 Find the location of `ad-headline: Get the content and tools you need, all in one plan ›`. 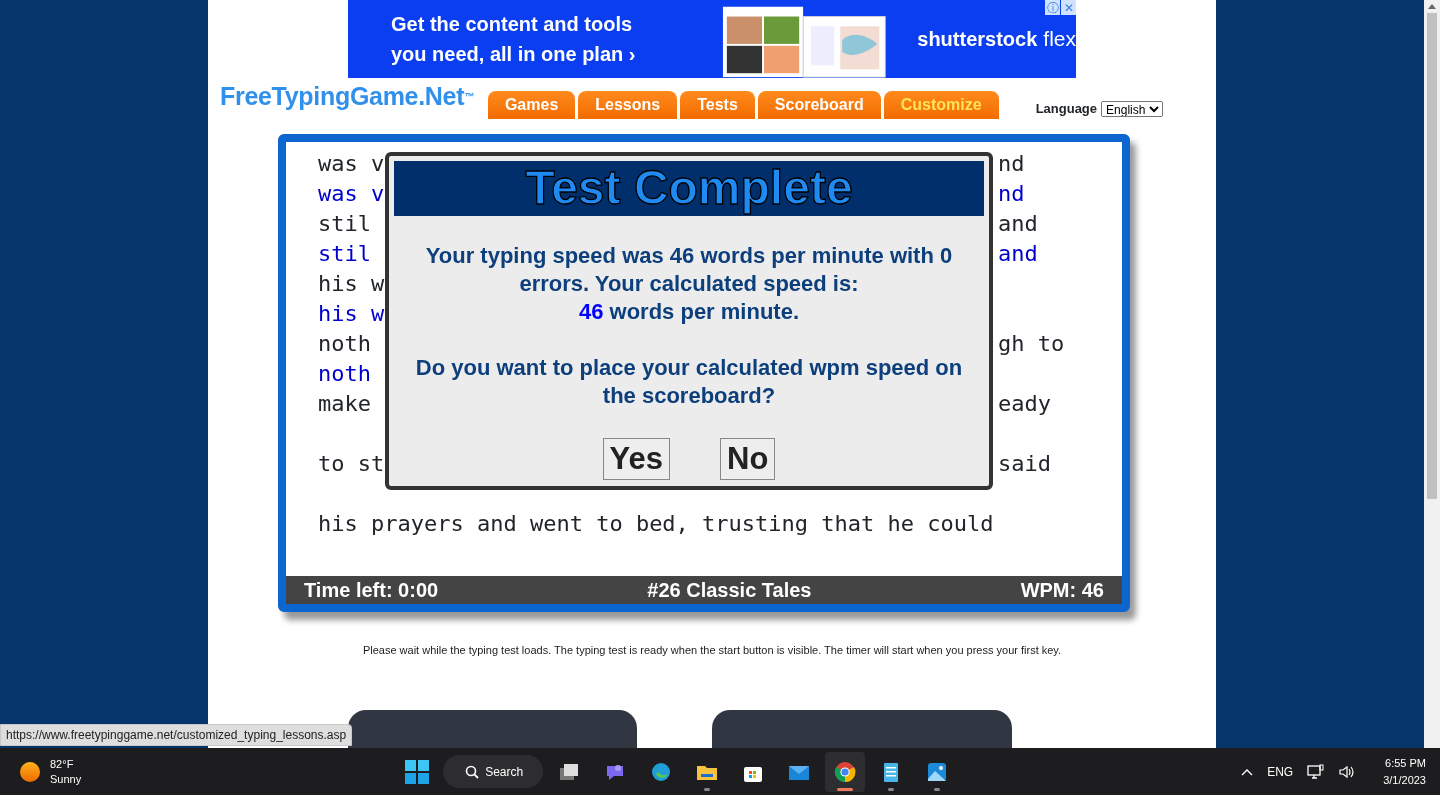

ad-headline: Get the content and tools you need, all in one plan › is located at coordinates (514, 39).